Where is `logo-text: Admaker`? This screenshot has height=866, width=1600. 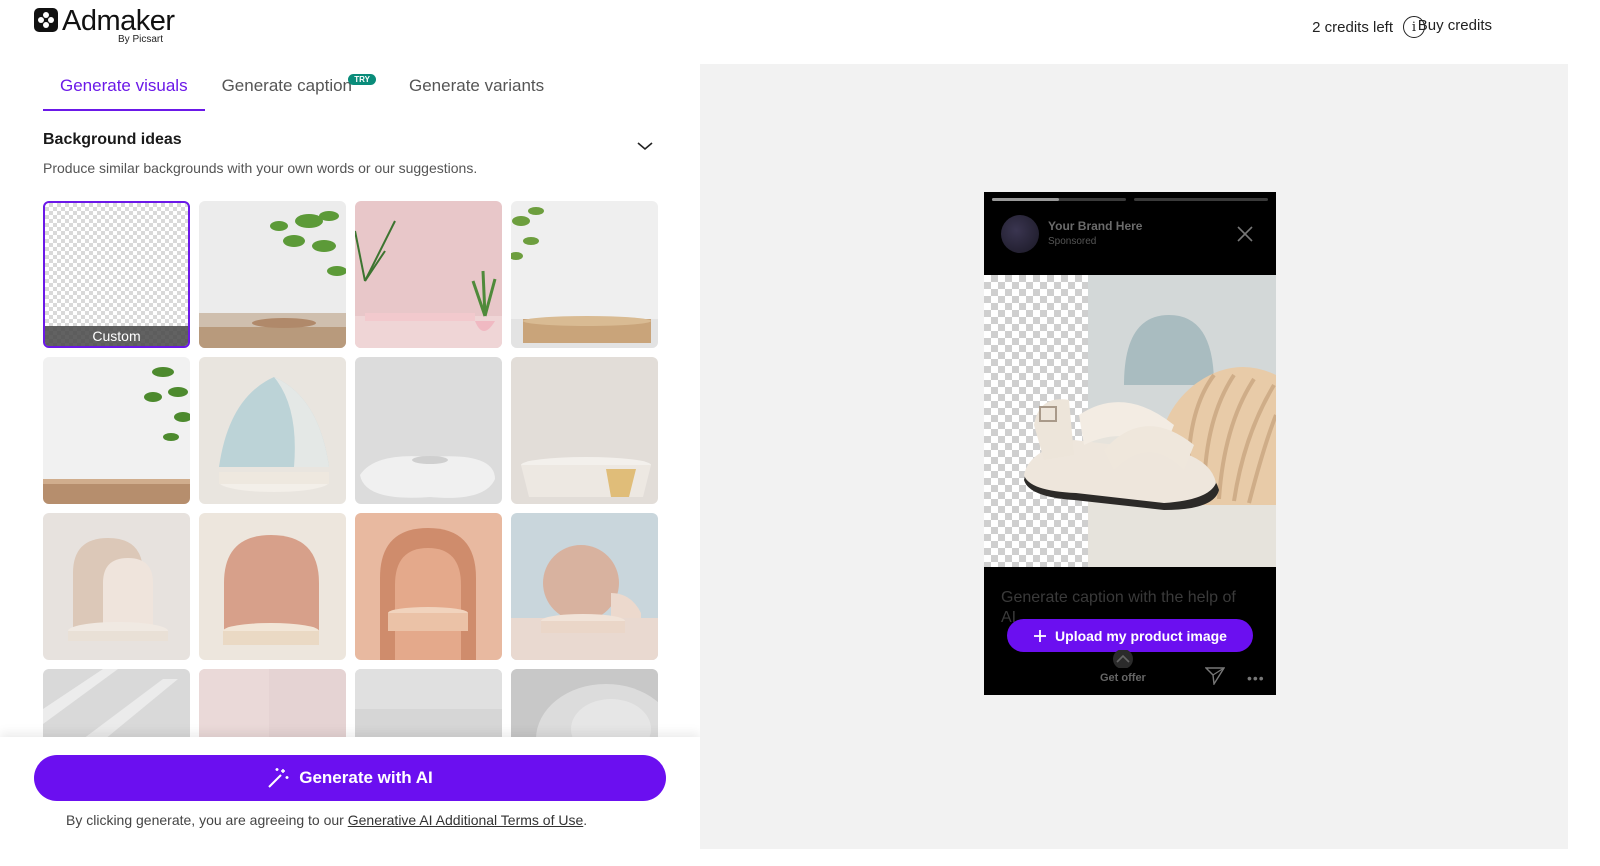 logo-text: Admaker is located at coordinates (118, 21).